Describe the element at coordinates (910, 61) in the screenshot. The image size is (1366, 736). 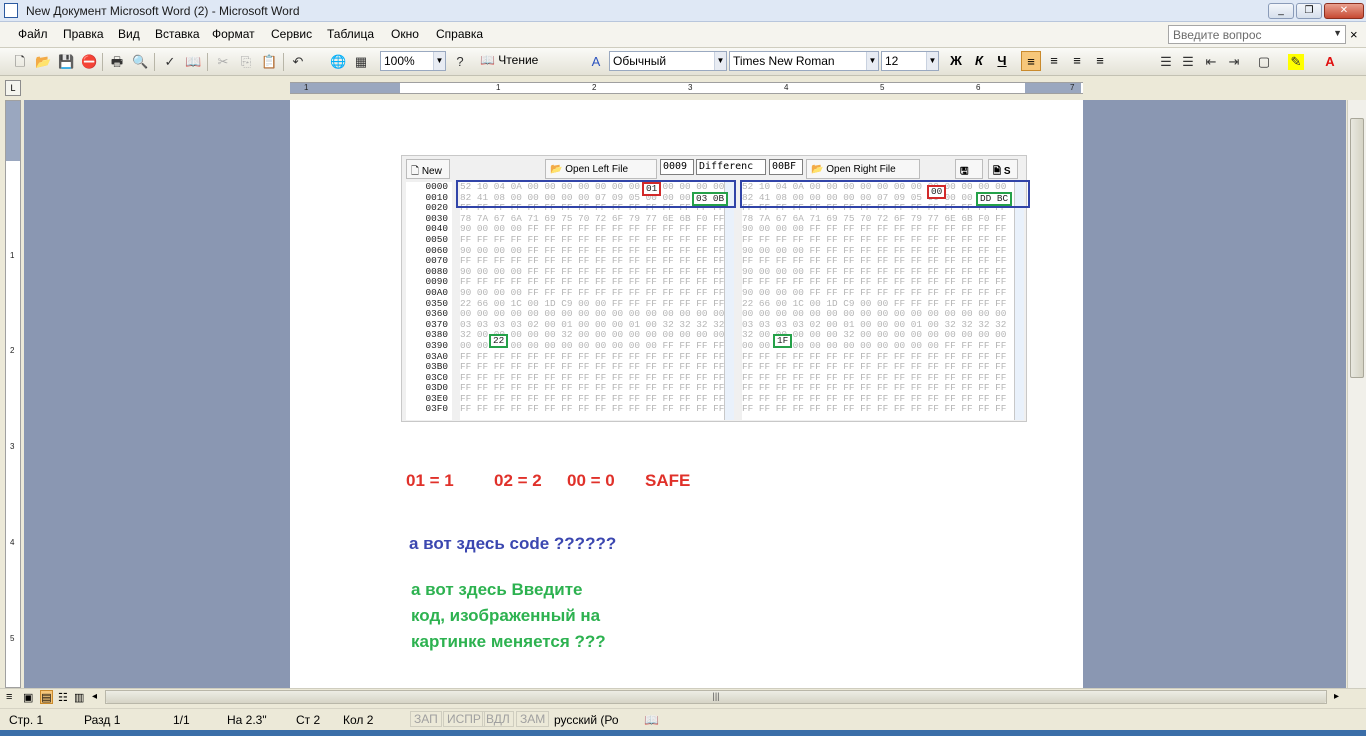
I see `font-size-select: 12 ▼` at that location.